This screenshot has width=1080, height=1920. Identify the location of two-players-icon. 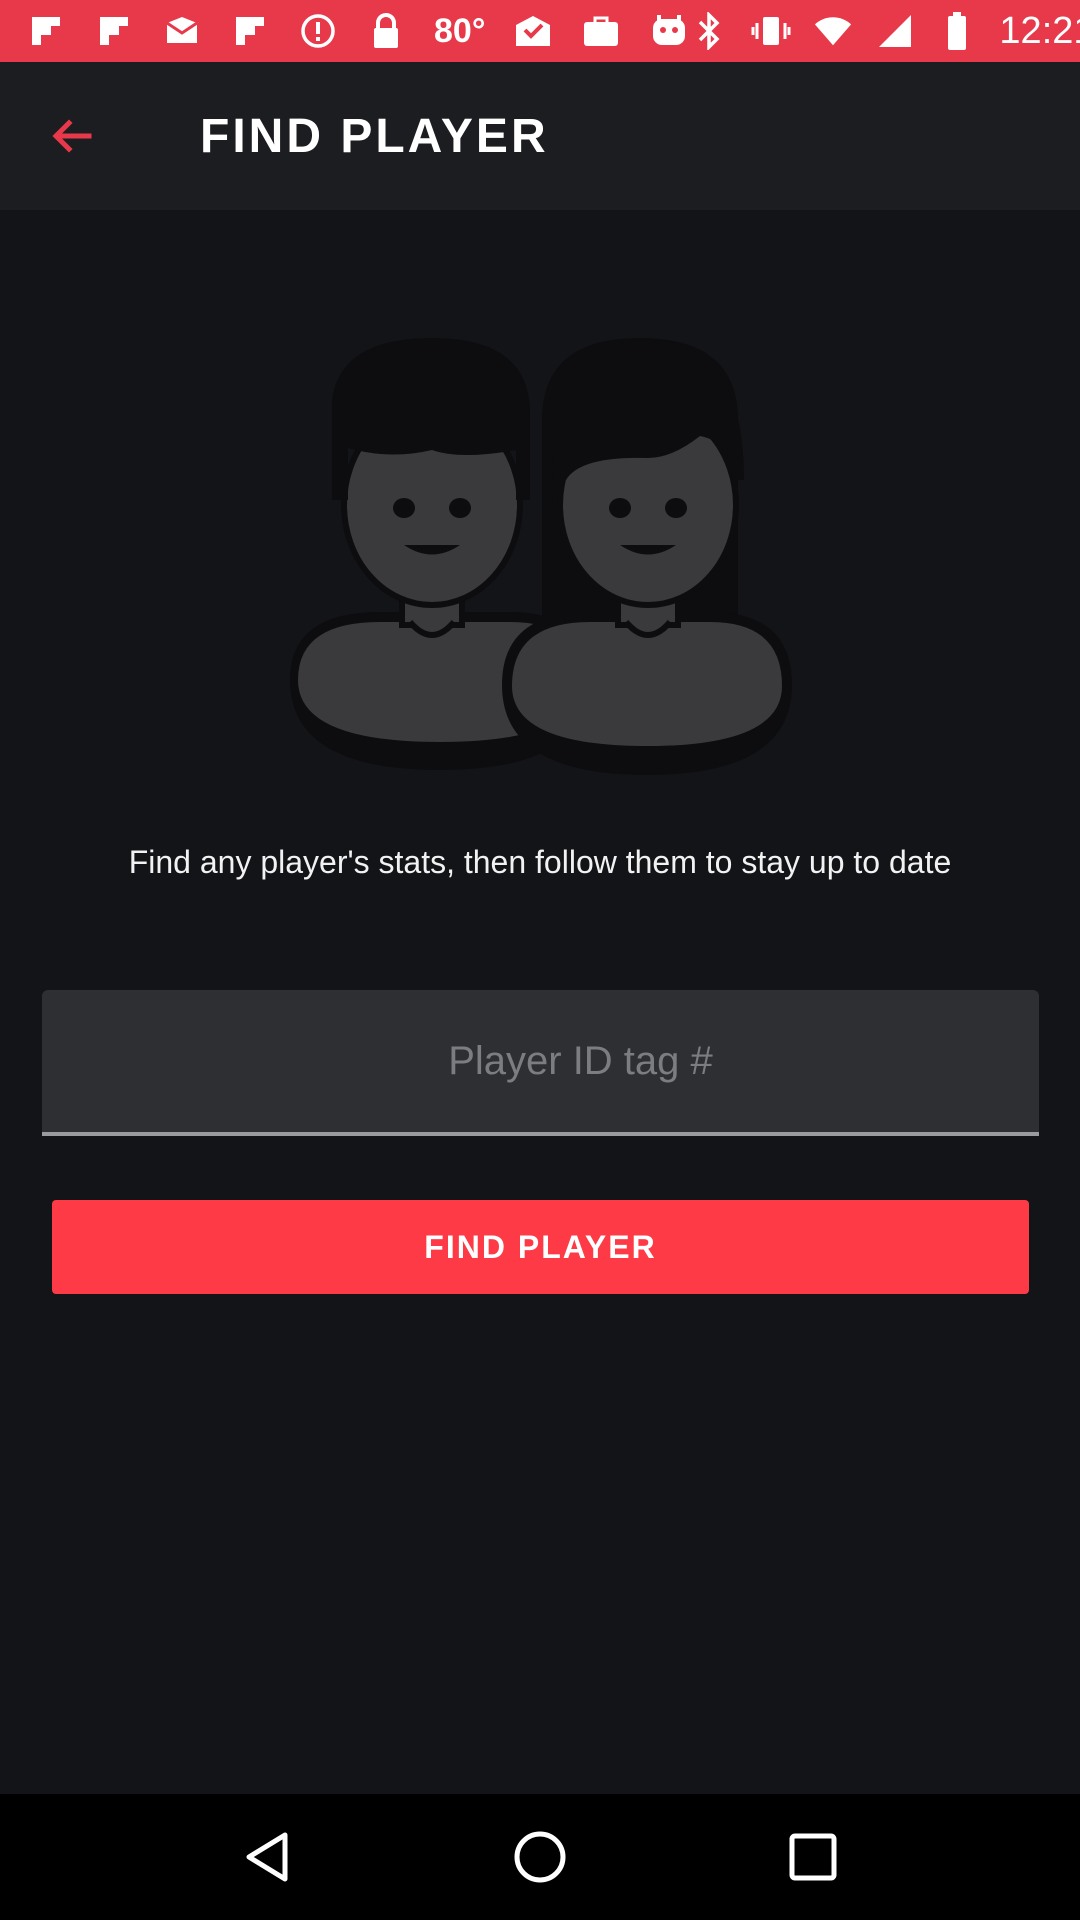
(540, 560).